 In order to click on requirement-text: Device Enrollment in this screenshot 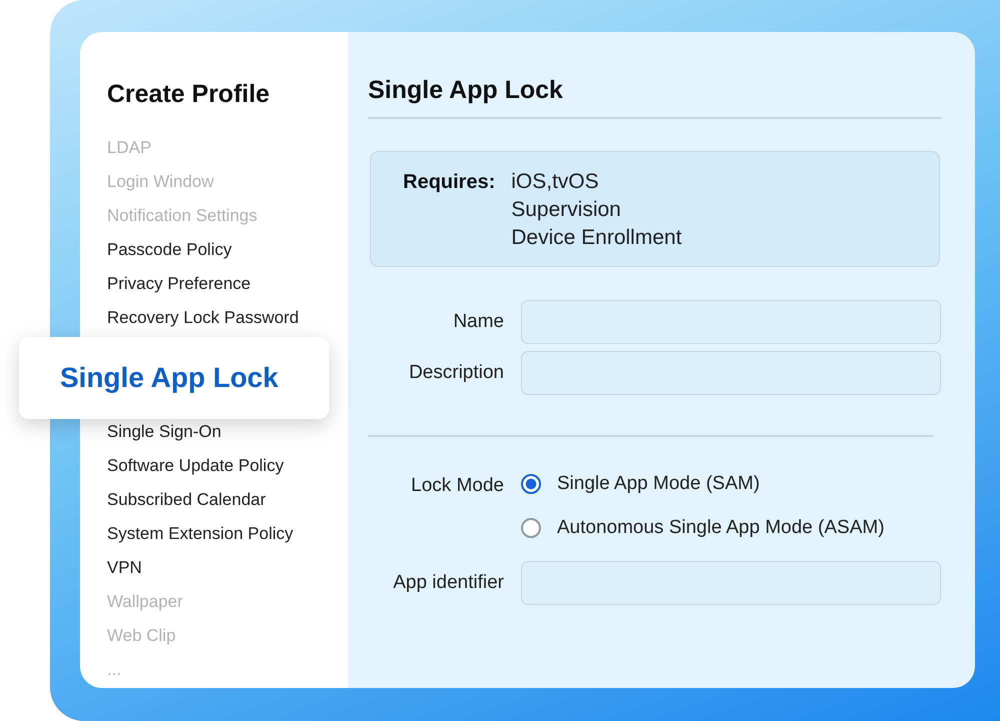, I will do `click(596, 238)`.